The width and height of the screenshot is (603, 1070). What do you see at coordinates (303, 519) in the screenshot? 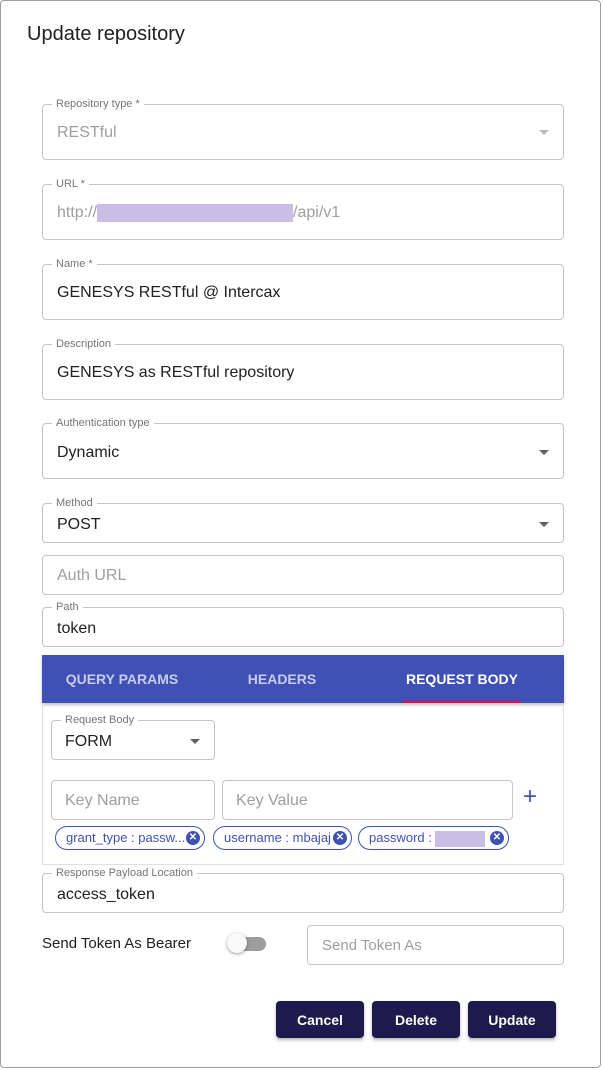
I see `method-select: Method POST` at bounding box center [303, 519].